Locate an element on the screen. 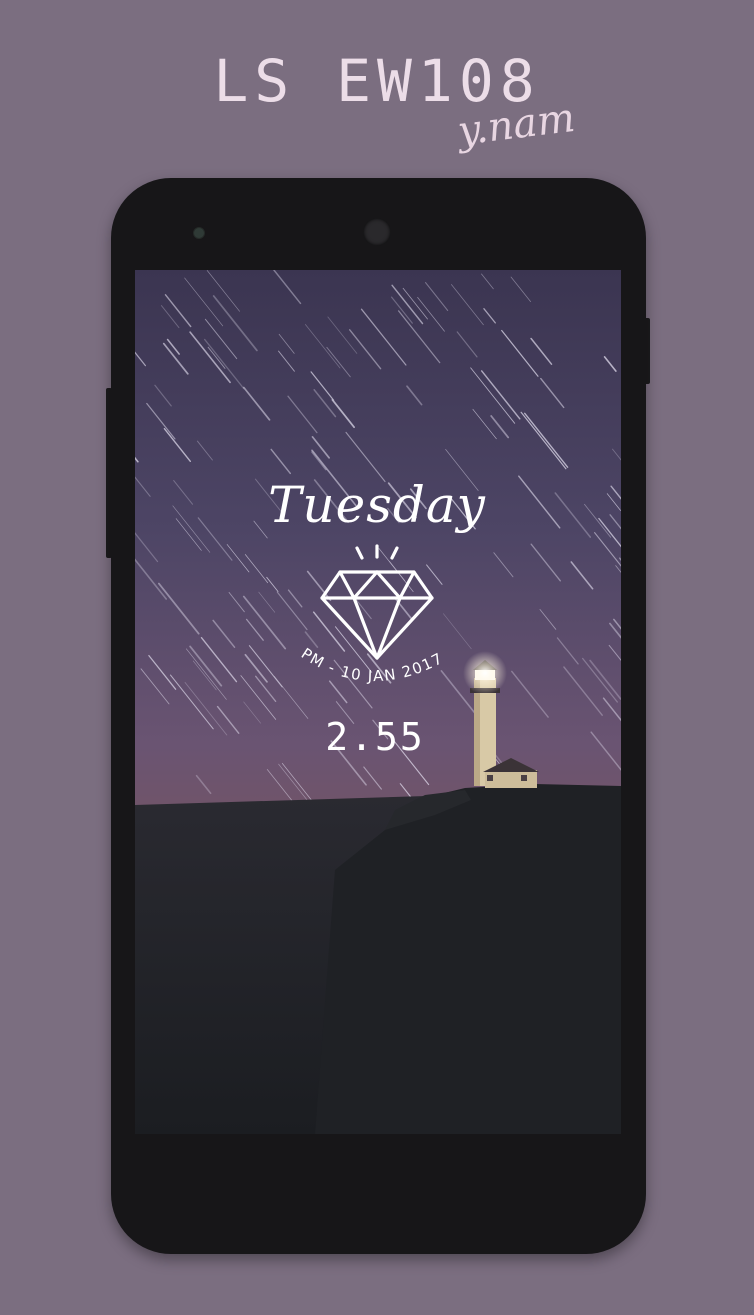  date-text: PM - 10 JAN 2017 is located at coordinates (371, 664).